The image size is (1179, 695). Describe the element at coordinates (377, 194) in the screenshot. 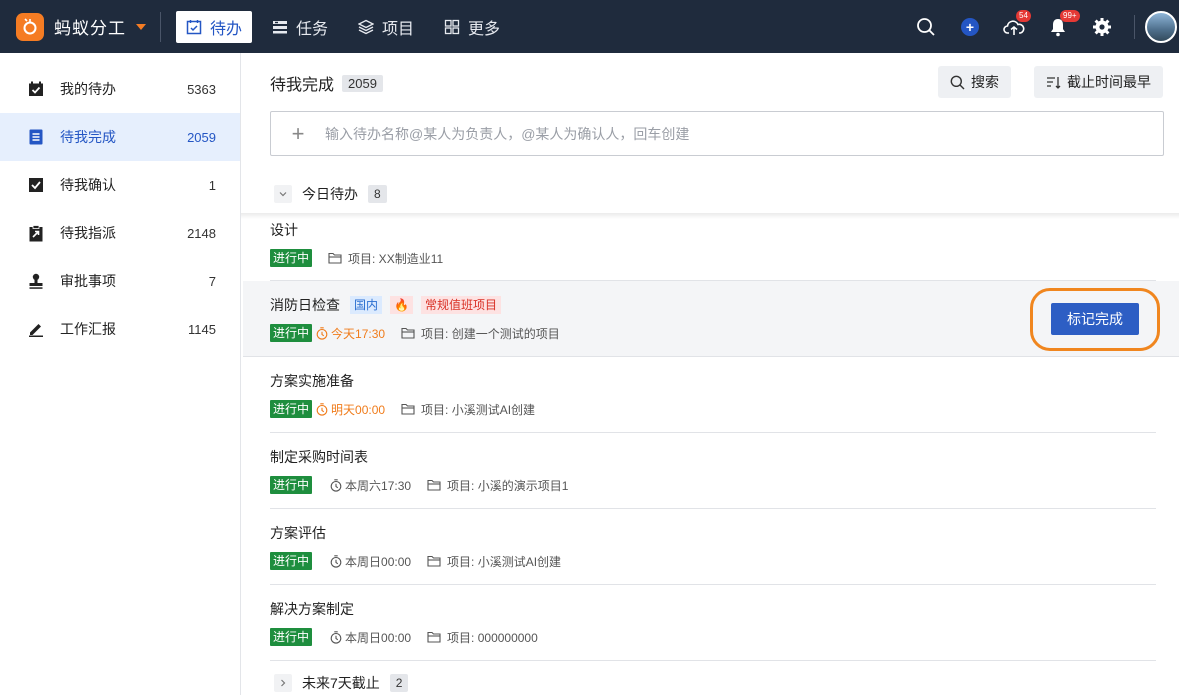

I see `group-count: 8` at that location.